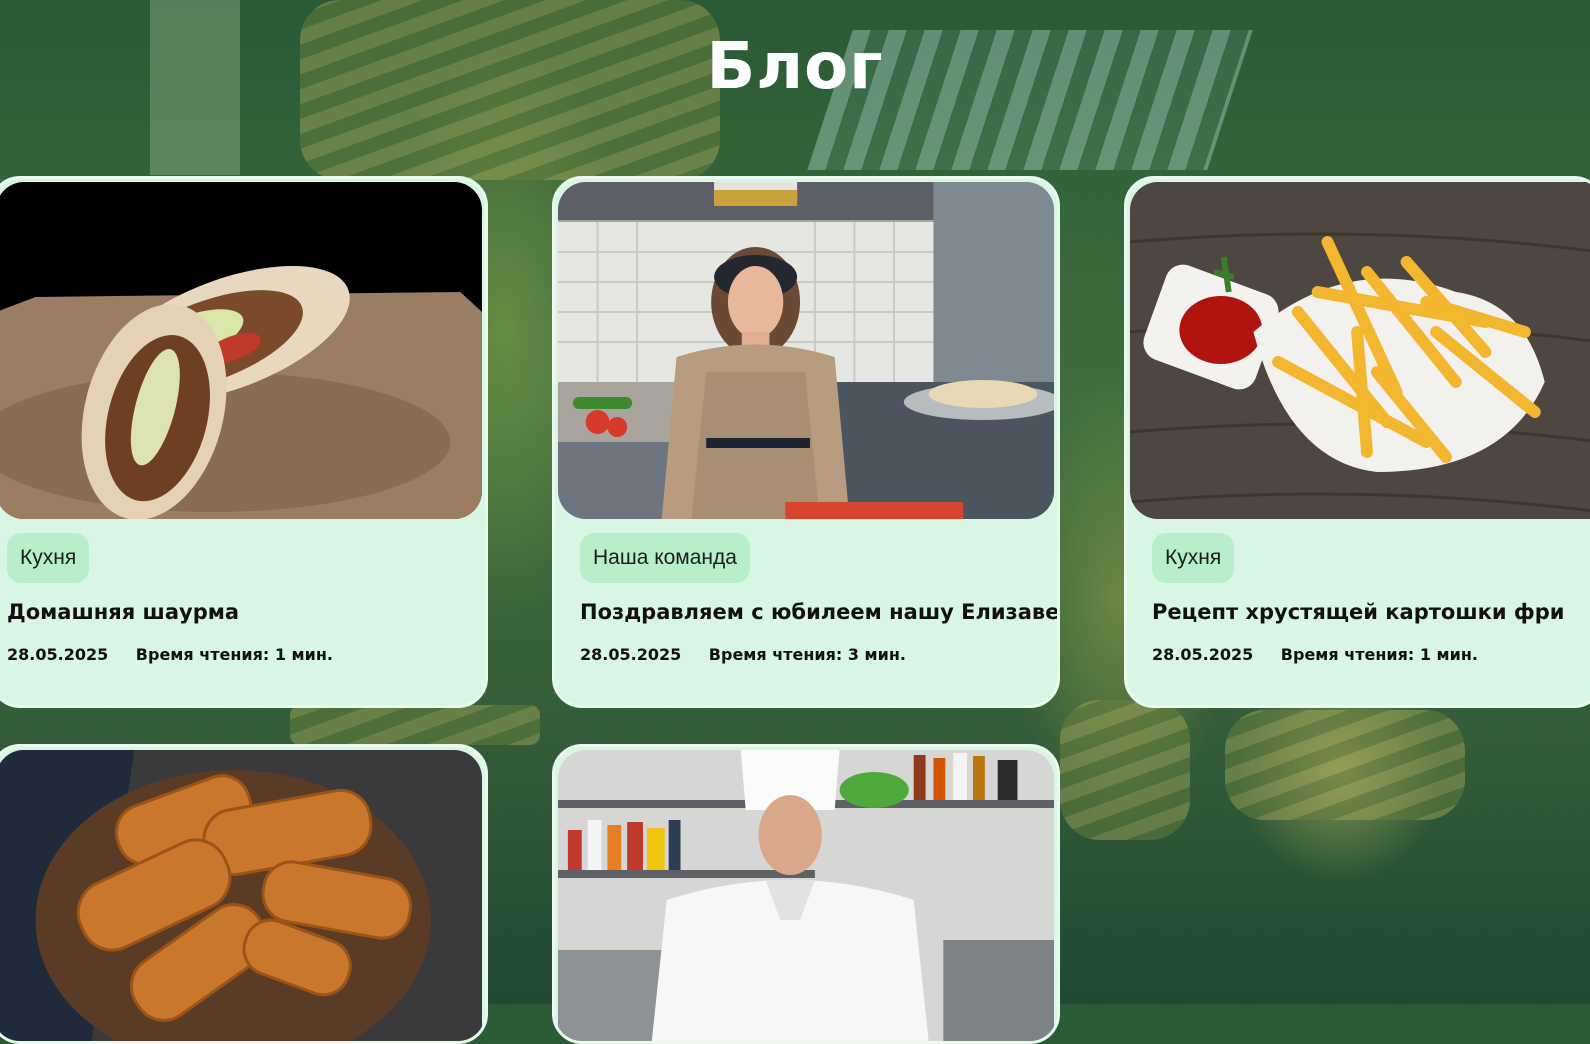 This screenshot has height=1044, width=1590. I want to click on blog-card-tag: Наша команда, so click(665, 558).